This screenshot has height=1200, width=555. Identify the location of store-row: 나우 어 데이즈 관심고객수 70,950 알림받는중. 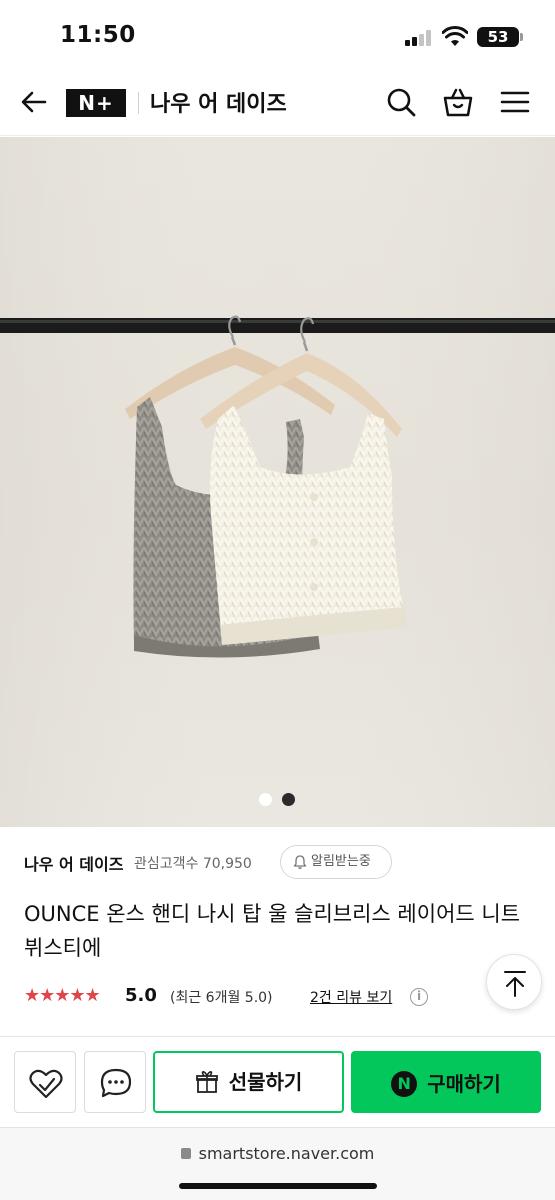
(284, 863).